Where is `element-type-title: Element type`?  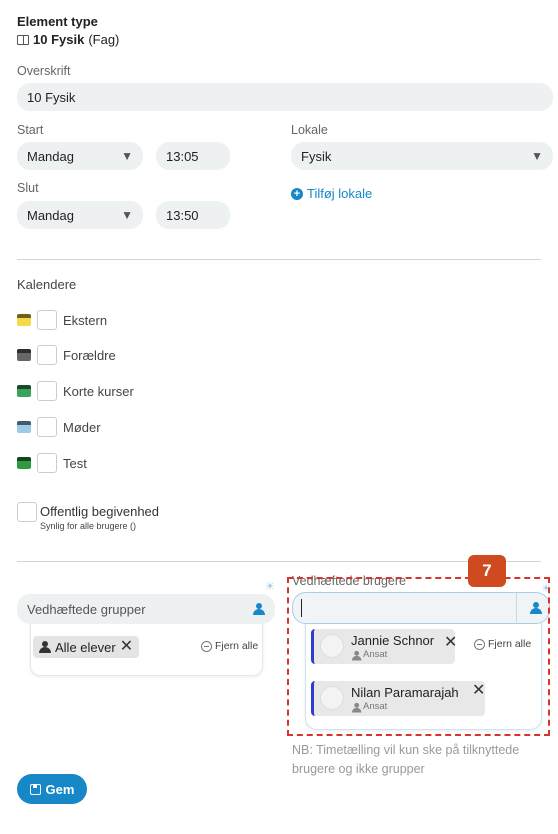
element-type-title: Element type is located at coordinates (57, 21).